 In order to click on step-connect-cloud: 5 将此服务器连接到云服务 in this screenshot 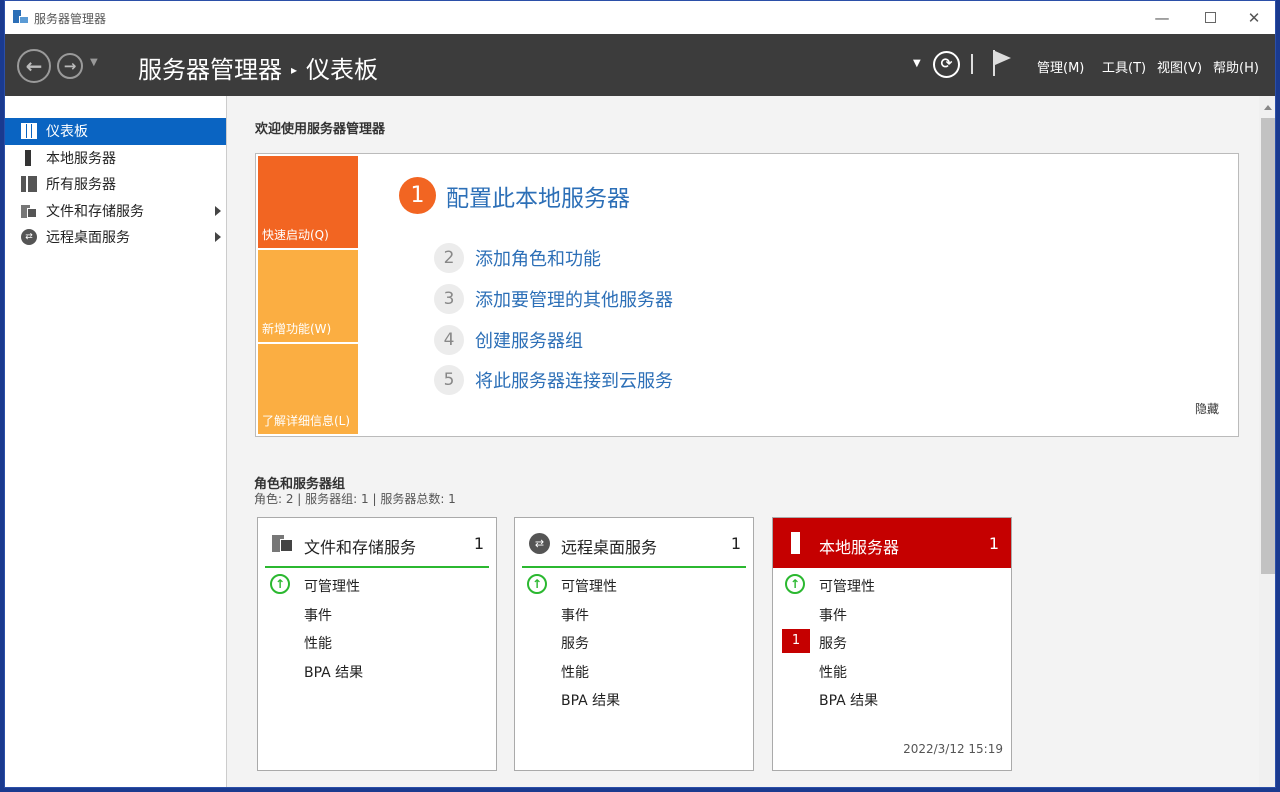, I will do `click(553, 380)`.